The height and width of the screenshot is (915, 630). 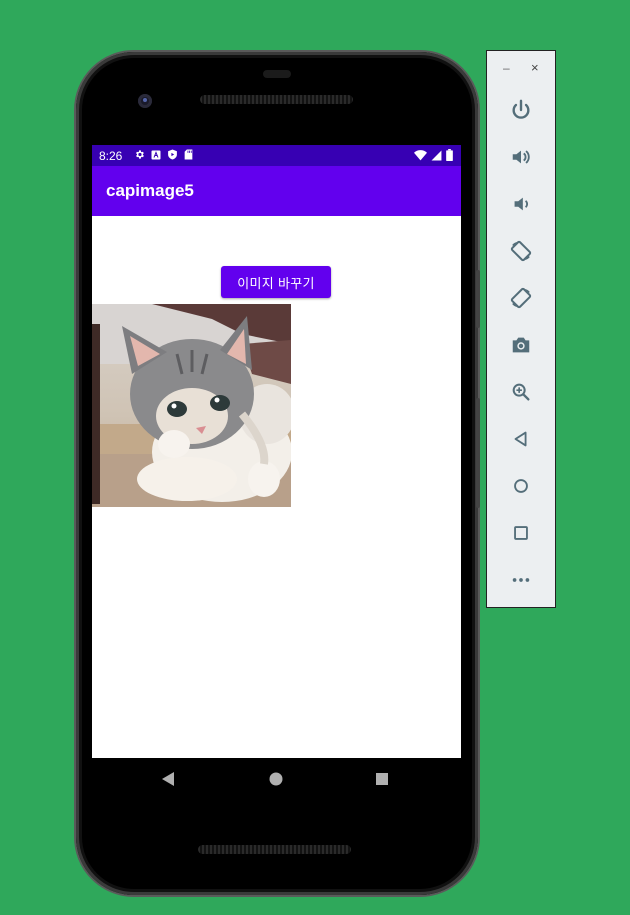 What do you see at coordinates (276, 99) in the screenshot?
I see `top-speaker-grille` at bounding box center [276, 99].